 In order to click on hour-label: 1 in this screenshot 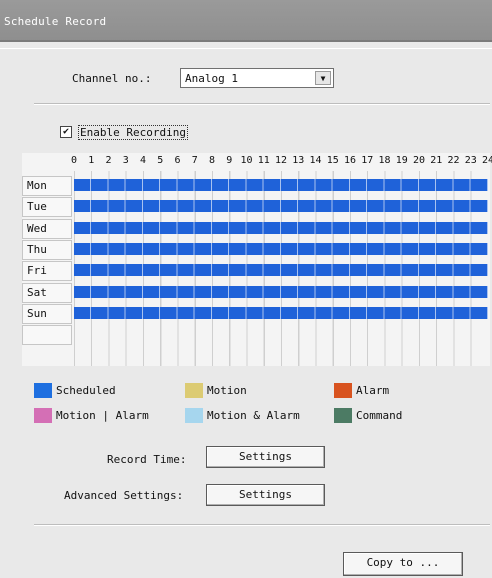, I will do `click(91, 160)`.